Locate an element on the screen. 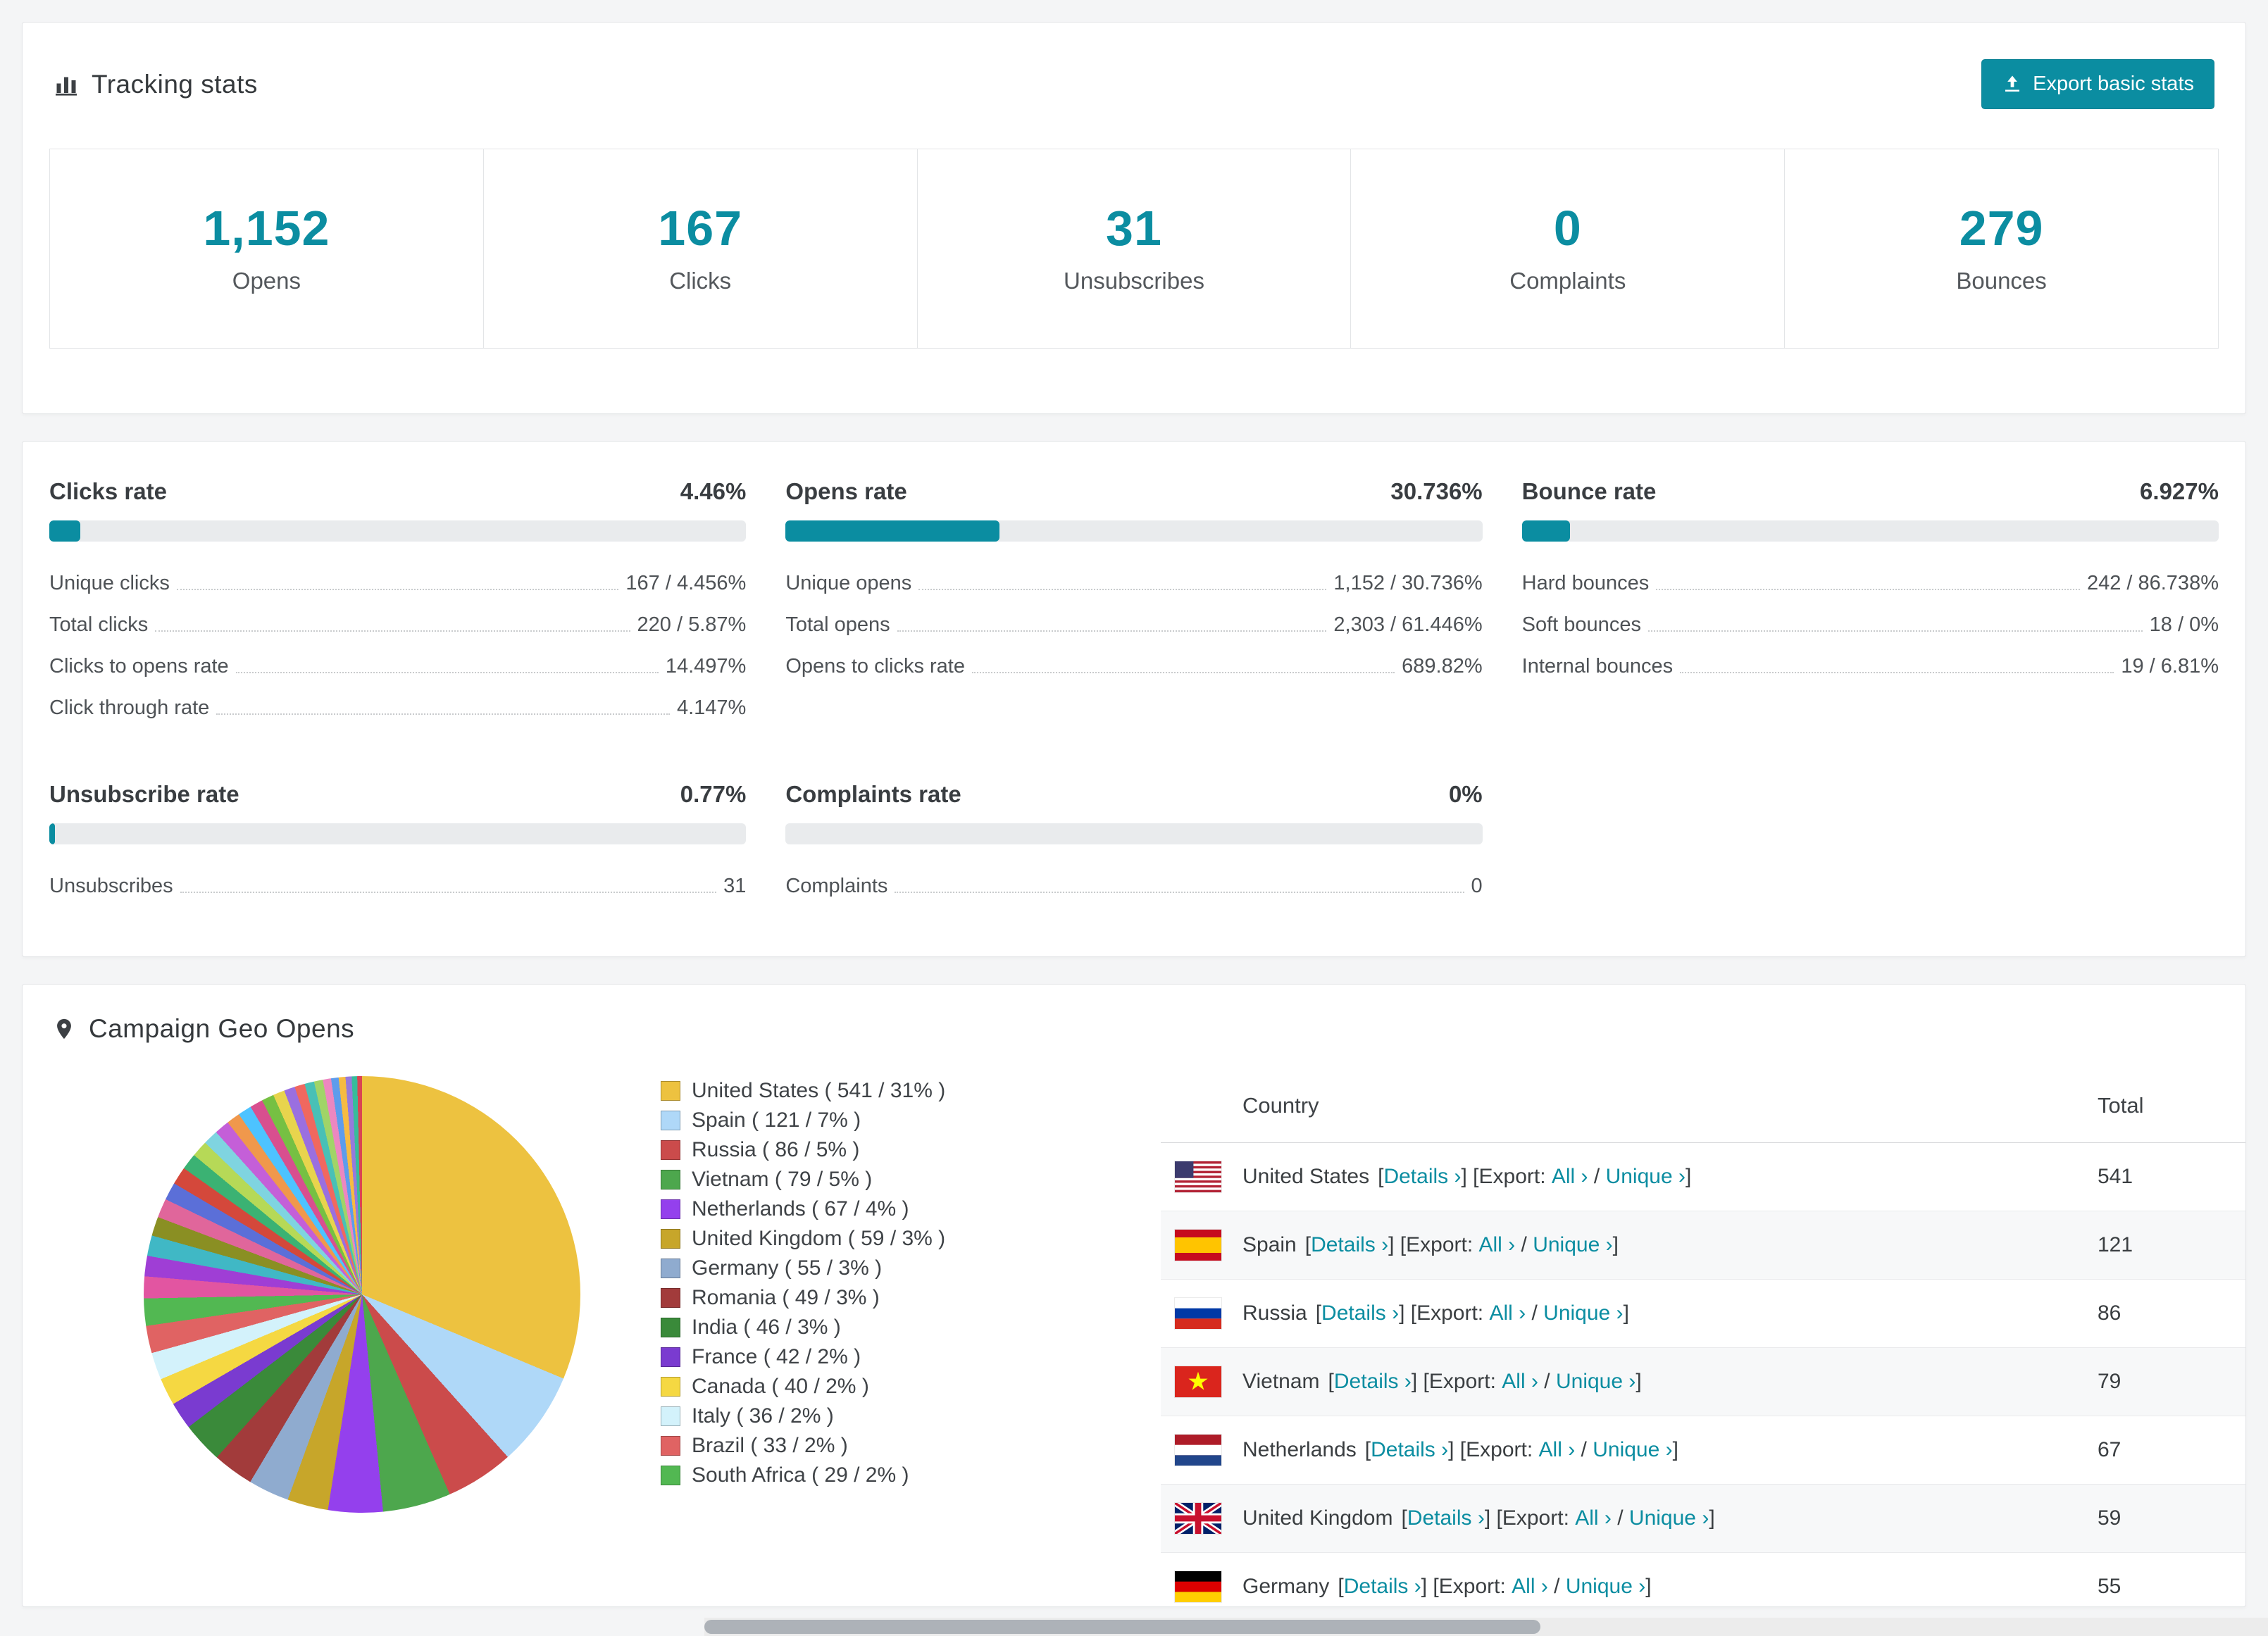 The width and height of the screenshot is (2268, 1636). stat-value: 31 is located at coordinates (1134, 229).